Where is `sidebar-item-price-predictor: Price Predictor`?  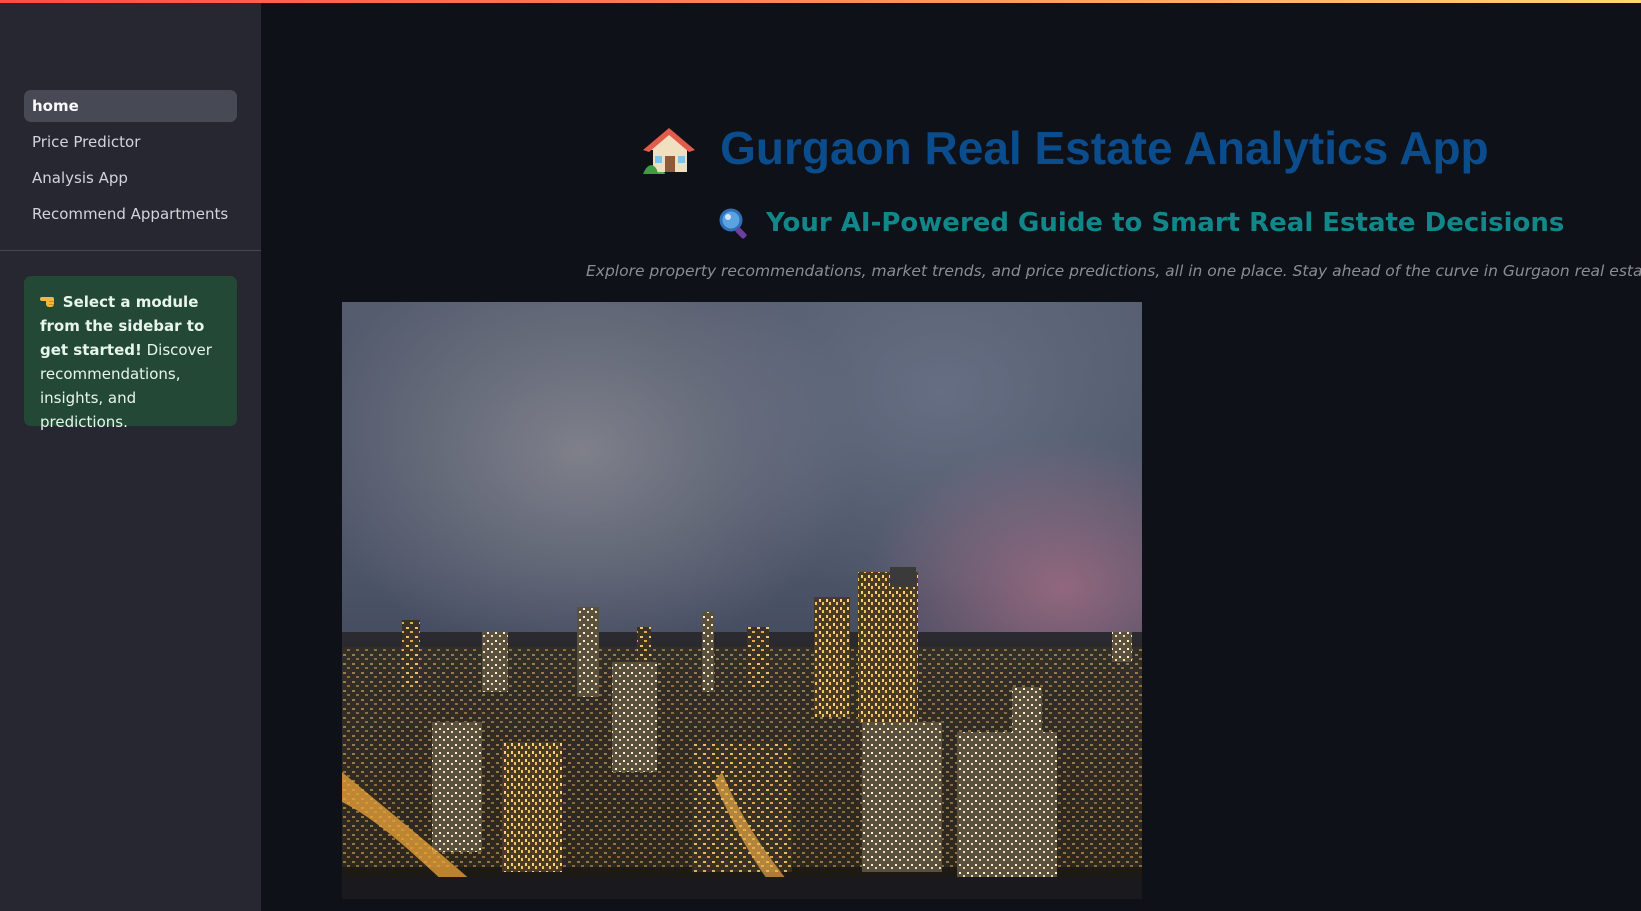 sidebar-item-price-predictor: Price Predictor is located at coordinates (130, 142).